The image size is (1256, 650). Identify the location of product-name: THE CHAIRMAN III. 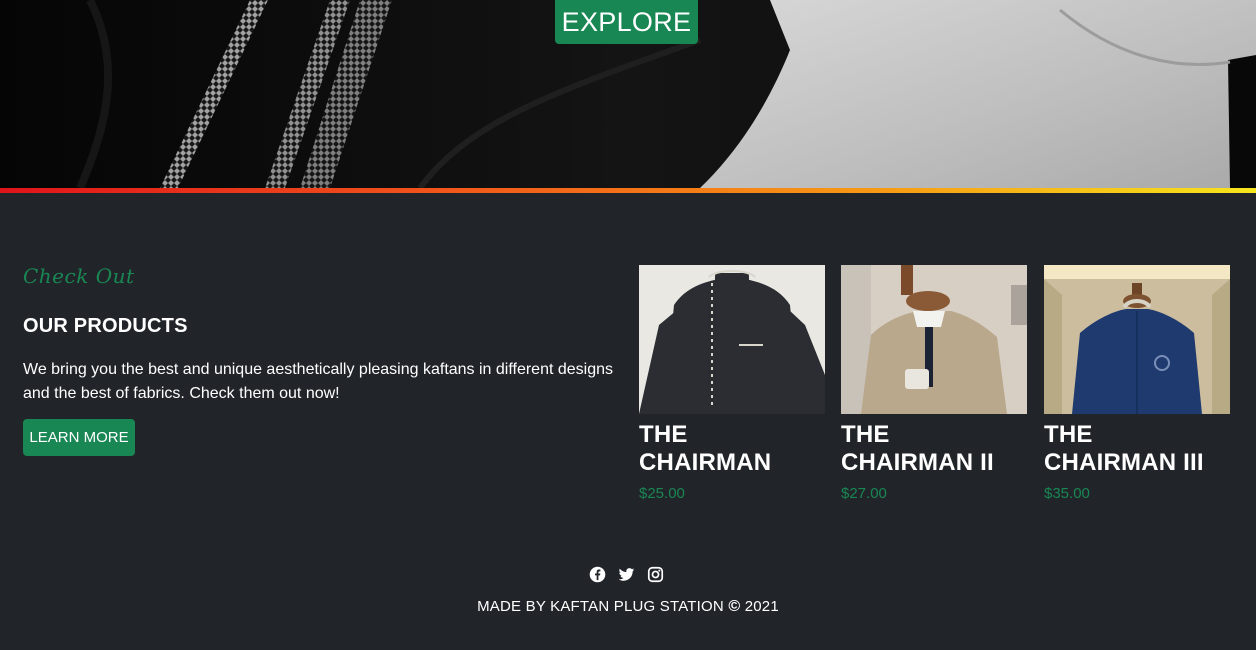
(1137, 449).